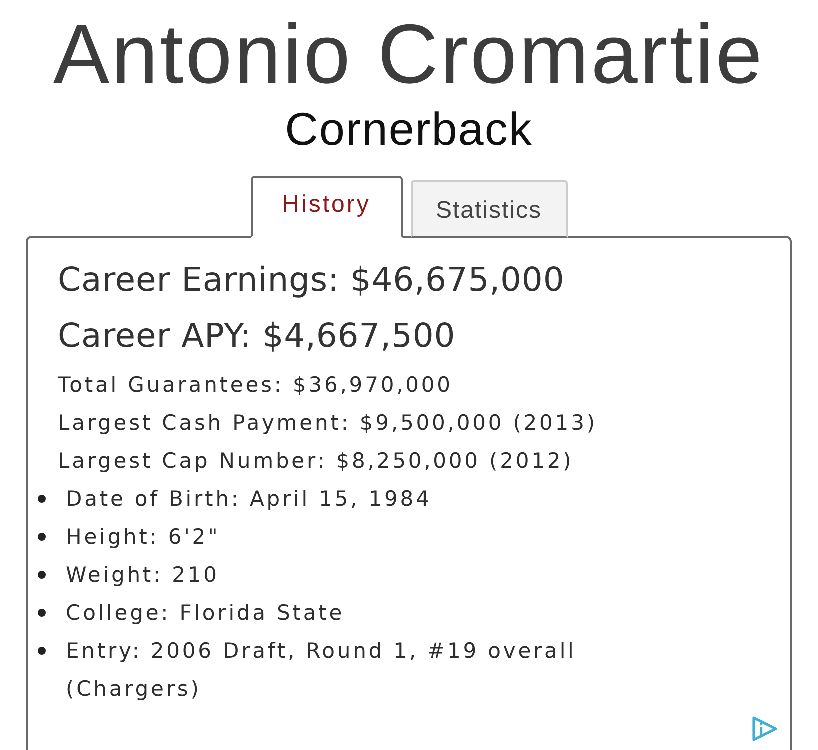 The height and width of the screenshot is (750, 818). Describe the element at coordinates (311, 280) in the screenshot. I see `headline-stat: Career Earnings: $46,675,000` at that location.